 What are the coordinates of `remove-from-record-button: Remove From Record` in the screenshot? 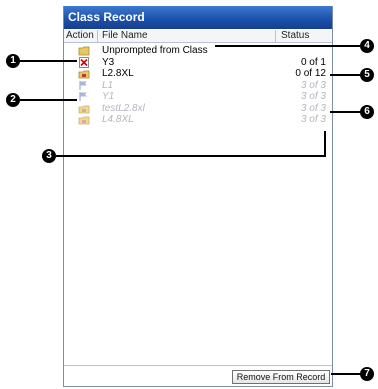 It's located at (281, 377).